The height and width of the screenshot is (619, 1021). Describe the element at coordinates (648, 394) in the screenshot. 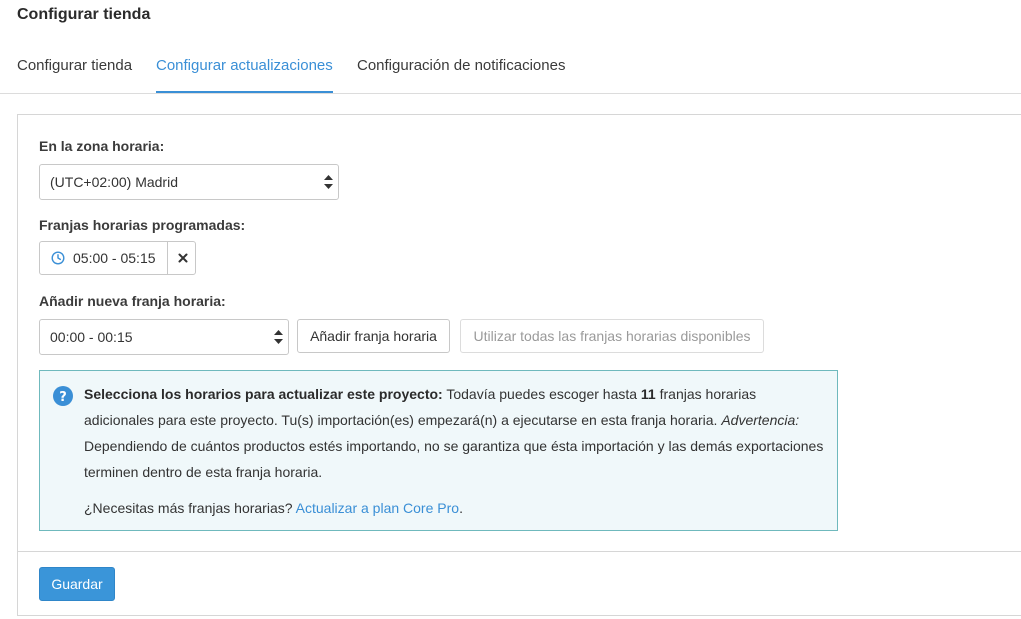

I see `info-count: 11` at that location.